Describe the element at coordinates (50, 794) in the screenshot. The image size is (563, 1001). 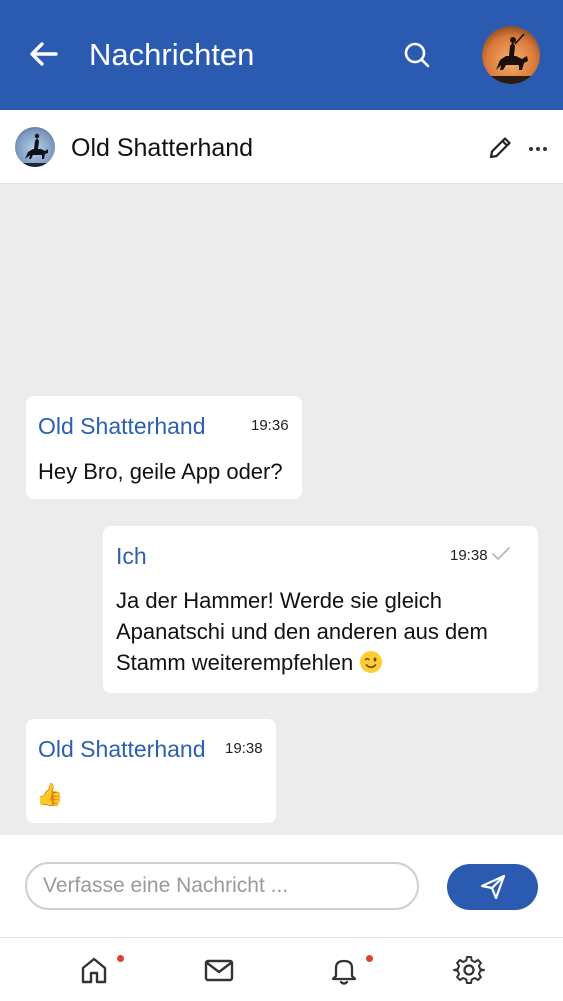
I see `thumbs-up-emoji: 👍` at that location.